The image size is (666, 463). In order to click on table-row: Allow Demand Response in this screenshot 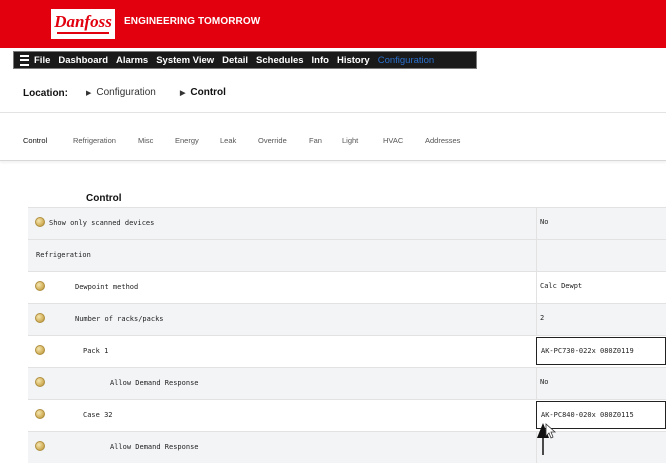, I will do `click(347, 447)`.